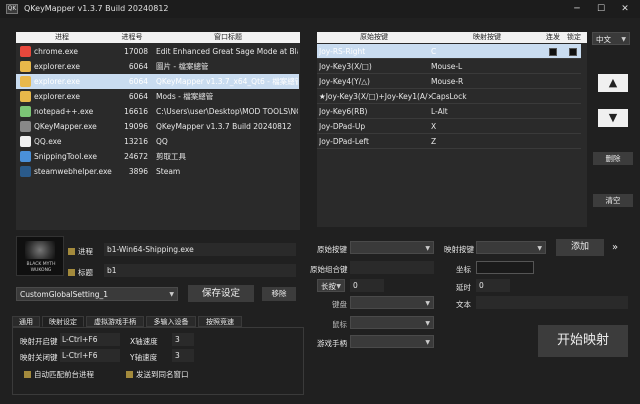  Describe the element at coordinates (613, 200) in the screenshot. I see `clear-button: 清空` at that location.